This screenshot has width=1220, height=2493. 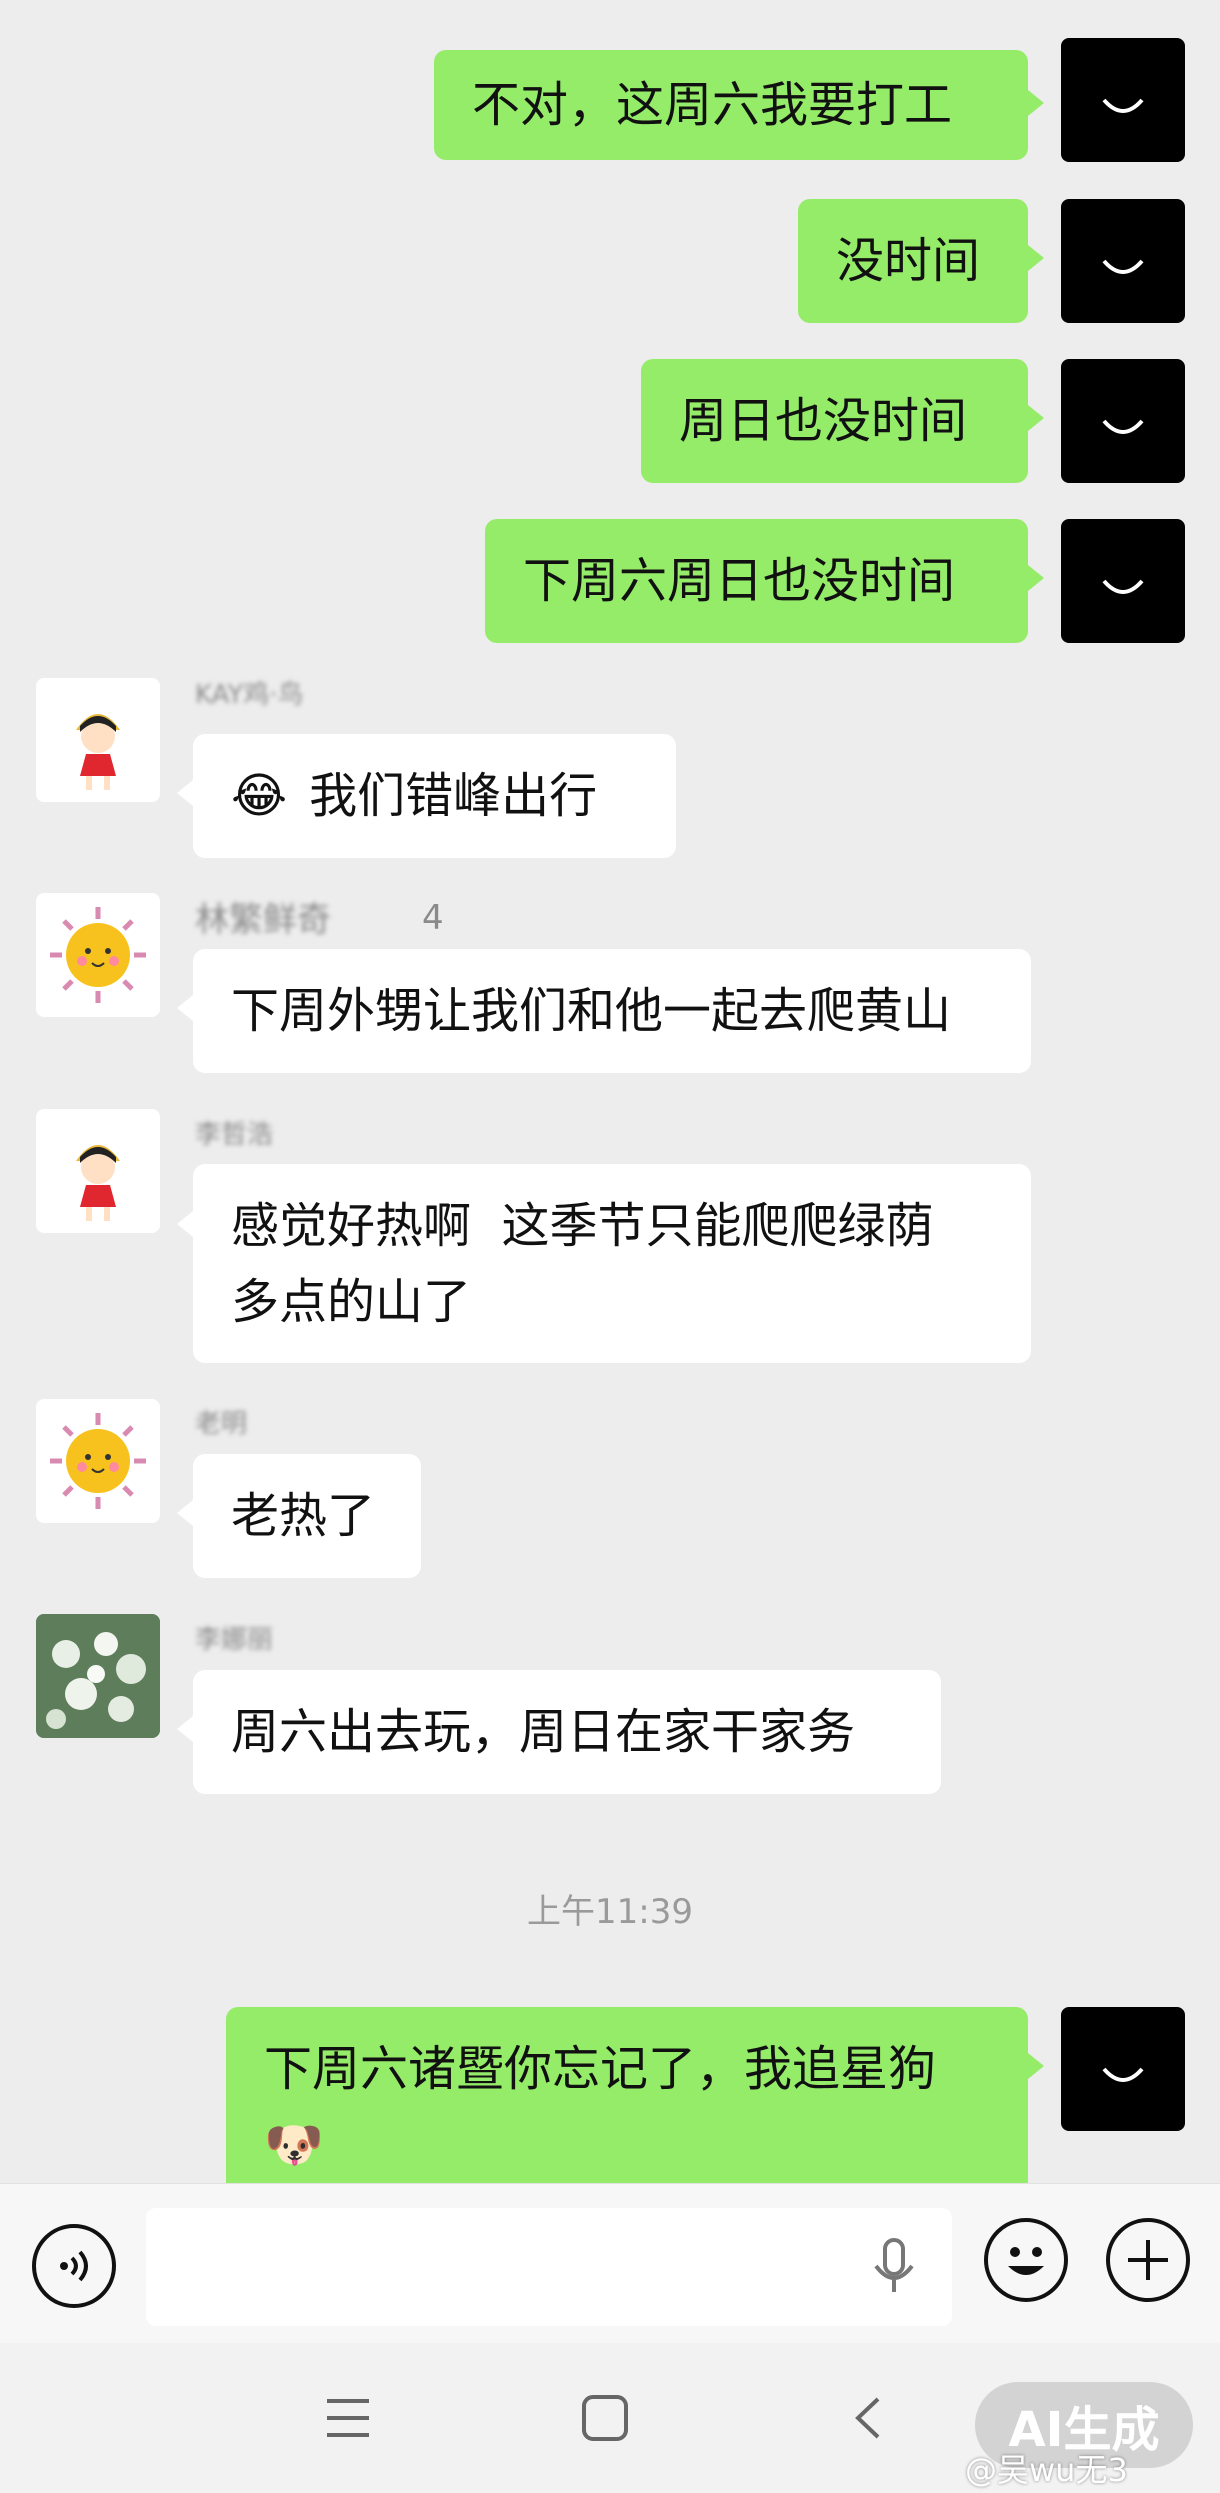 I want to click on laughing-emoji: 😂, so click(x=259, y=796).